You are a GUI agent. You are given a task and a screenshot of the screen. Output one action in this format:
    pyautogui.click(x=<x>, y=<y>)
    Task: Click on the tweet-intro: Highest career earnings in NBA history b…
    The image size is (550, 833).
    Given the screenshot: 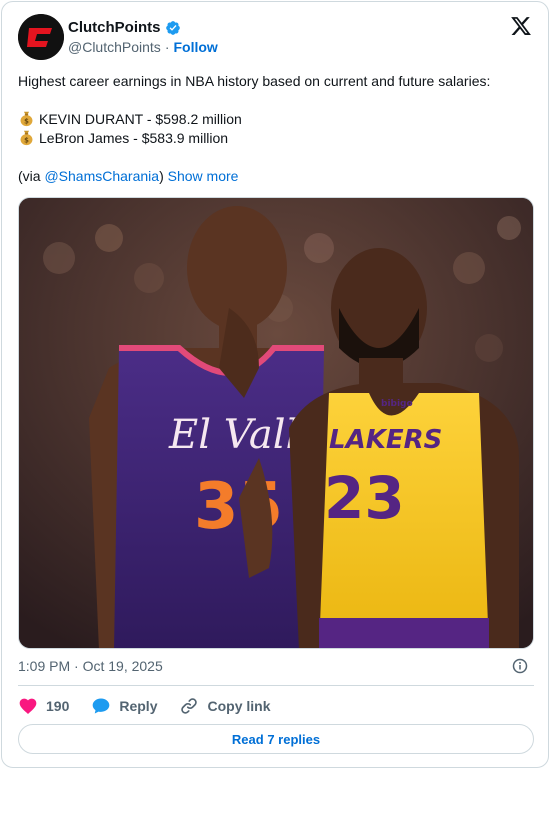 What is the action you would take?
    pyautogui.click(x=254, y=81)
    